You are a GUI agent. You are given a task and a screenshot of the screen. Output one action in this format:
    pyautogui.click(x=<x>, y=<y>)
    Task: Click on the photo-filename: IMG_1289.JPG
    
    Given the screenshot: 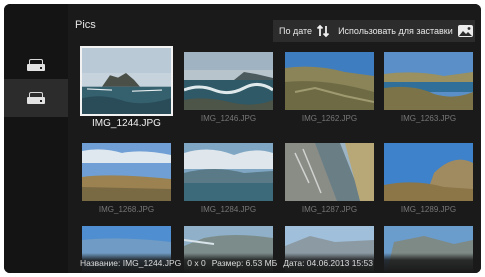 What is the action you would take?
    pyautogui.click(x=428, y=209)
    